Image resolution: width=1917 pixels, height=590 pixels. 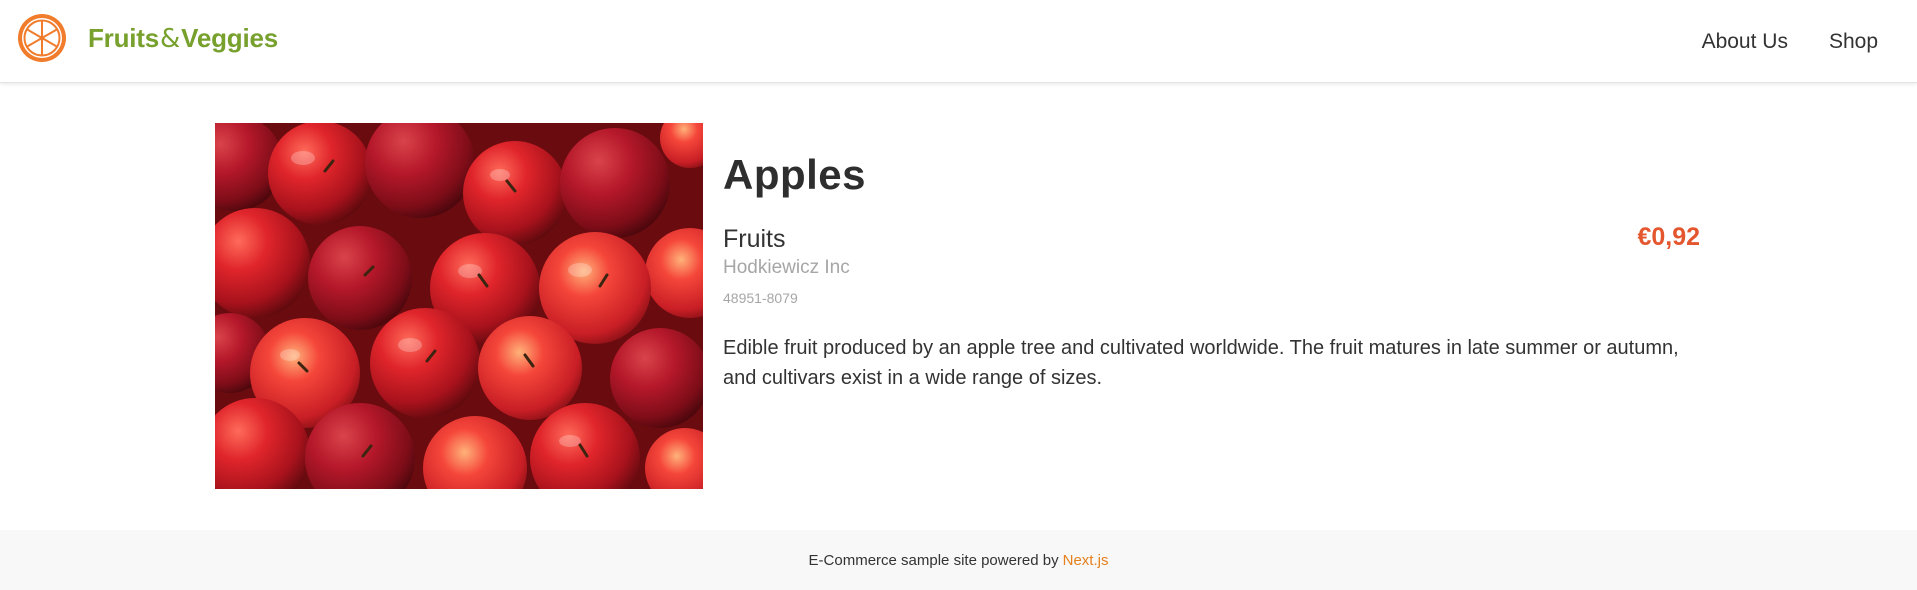 I want to click on nav-link-shop: Shop, so click(x=1853, y=42).